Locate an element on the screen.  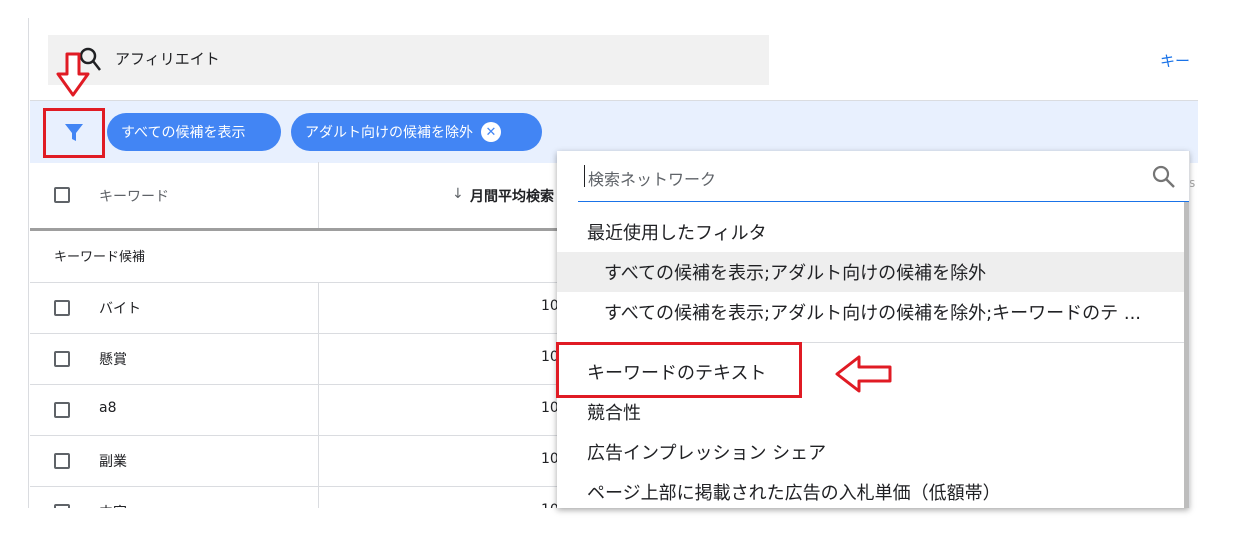
search-query: アフィリエイト is located at coordinates (167, 58).